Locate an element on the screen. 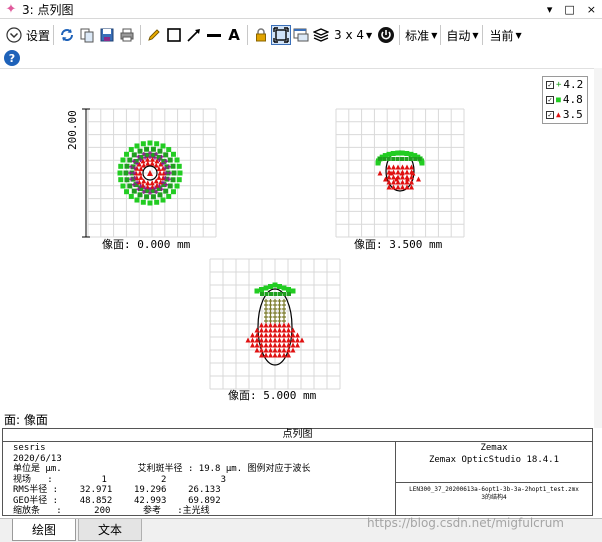 The image size is (602, 542). legend-item: ✓ + 4.2 is located at coordinates (565, 84).